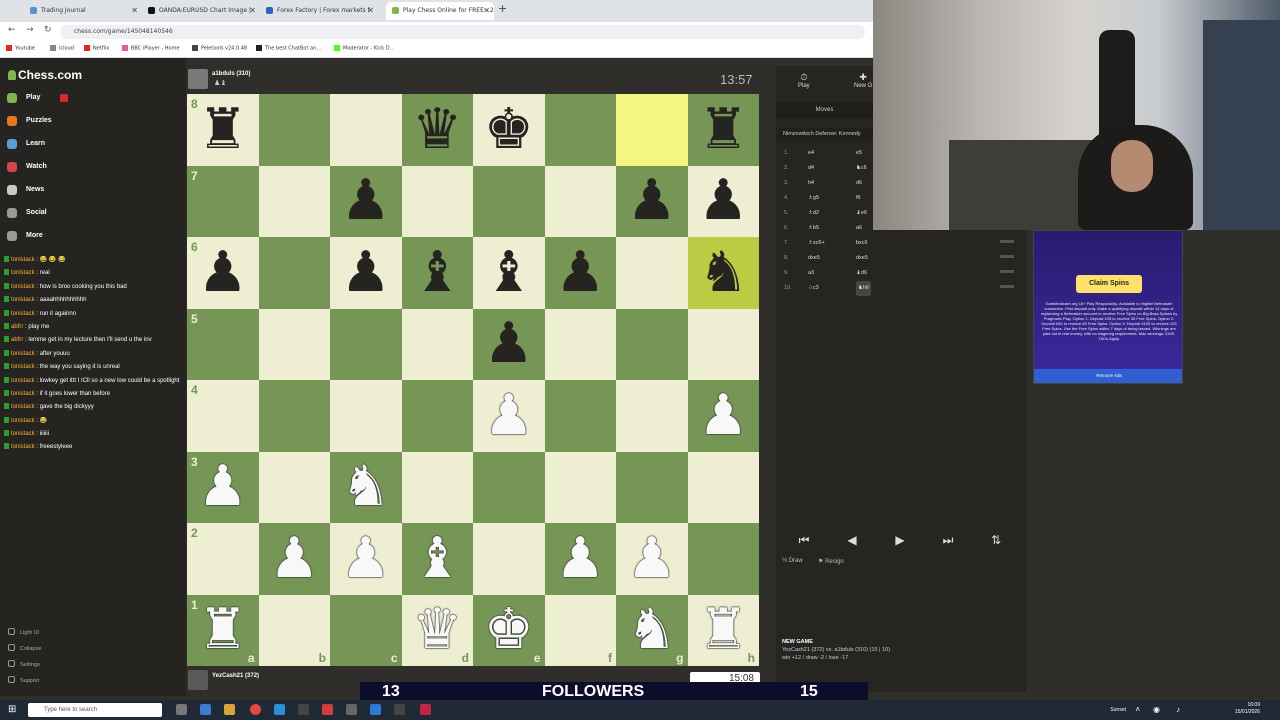 The height and width of the screenshot is (720, 1280). Describe the element at coordinates (813, 228) in the screenshot. I see `white-move: ♗b5` at that location.